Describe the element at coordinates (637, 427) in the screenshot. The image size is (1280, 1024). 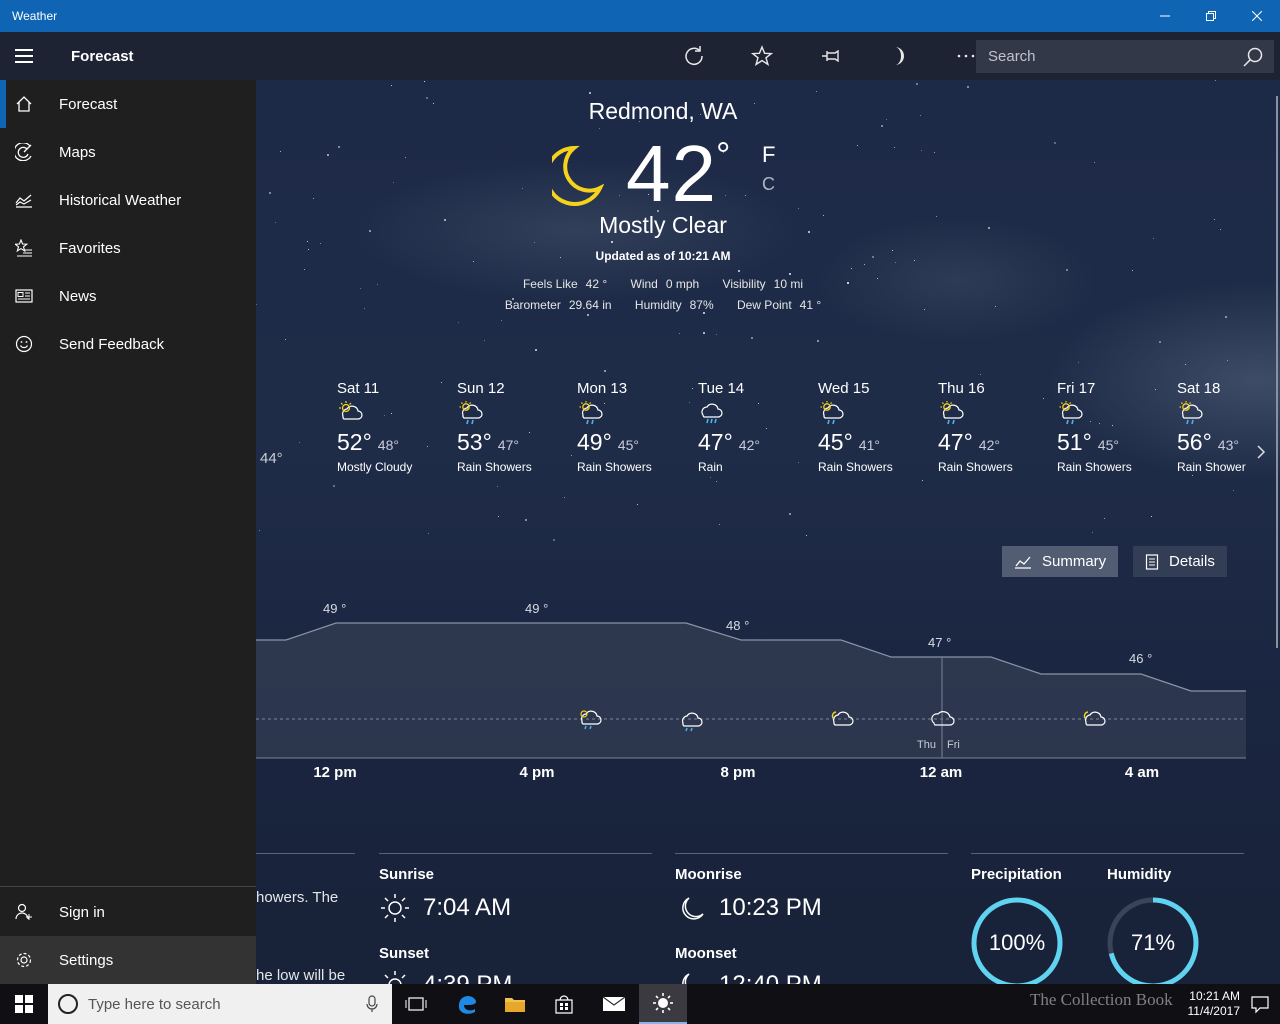
I see `day-forecast-card: Mon 13 49° 45° Rain Showers` at that location.